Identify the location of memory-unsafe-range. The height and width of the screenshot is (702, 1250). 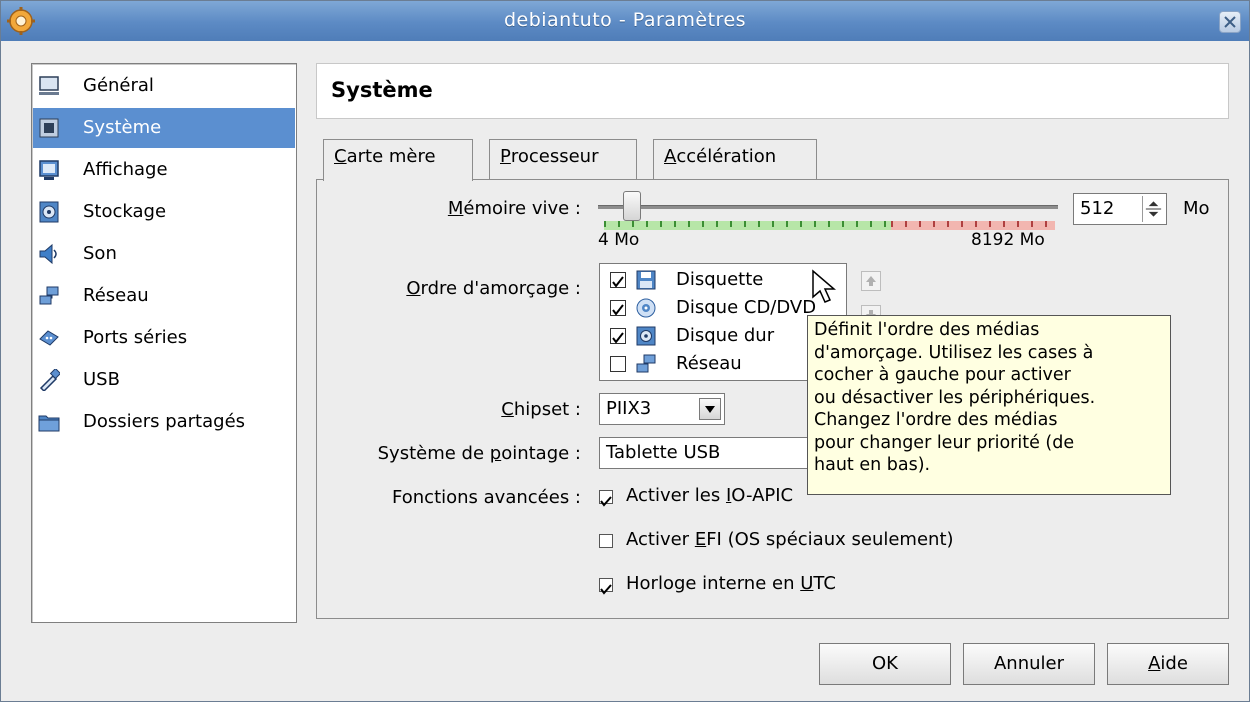
(973, 225).